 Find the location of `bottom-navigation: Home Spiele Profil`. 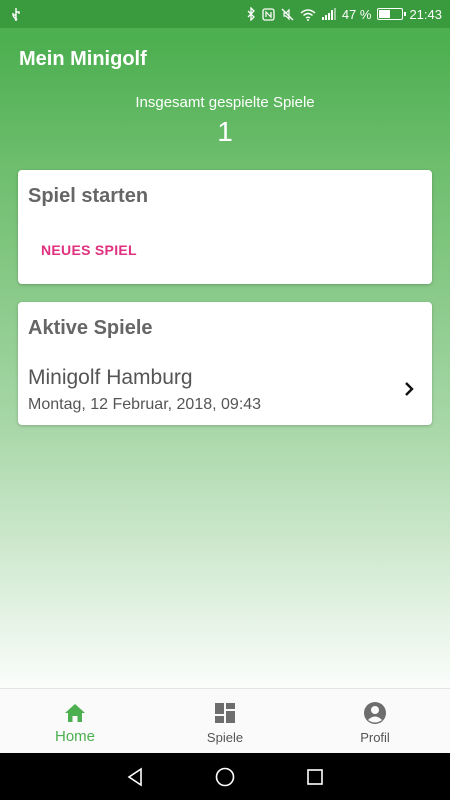

bottom-navigation: Home Spiele Profil is located at coordinates (225, 720).